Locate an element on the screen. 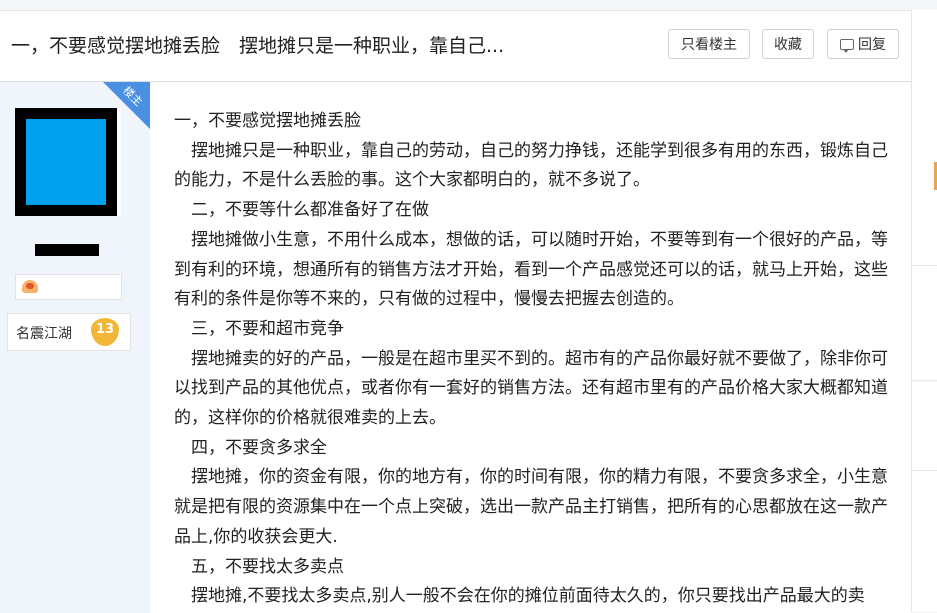  post-header: 一，不要感觉摆地摊丢脸 摆地摊只是一种职业，靠自己... 只看楼主 收藏 回复 is located at coordinates (455, 46).